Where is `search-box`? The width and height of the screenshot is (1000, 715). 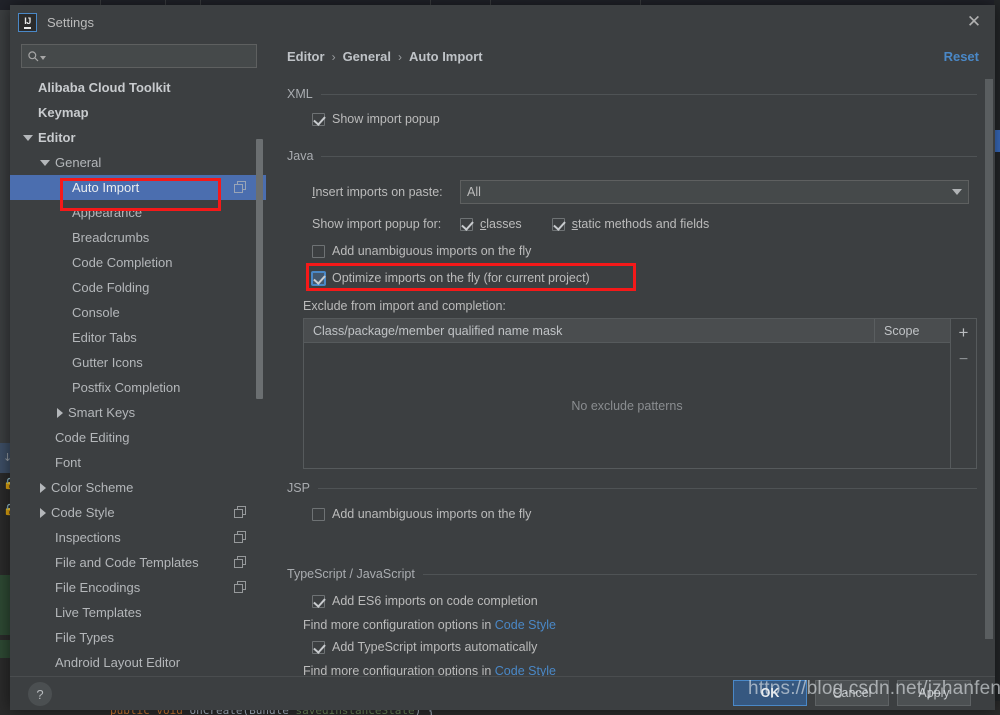 search-box is located at coordinates (139, 56).